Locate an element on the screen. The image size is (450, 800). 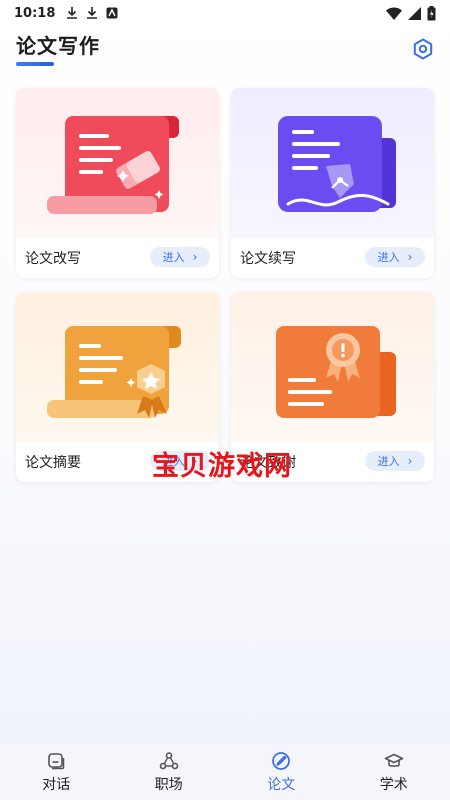
nav-item-label: 学术 is located at coordinates (393, 784).